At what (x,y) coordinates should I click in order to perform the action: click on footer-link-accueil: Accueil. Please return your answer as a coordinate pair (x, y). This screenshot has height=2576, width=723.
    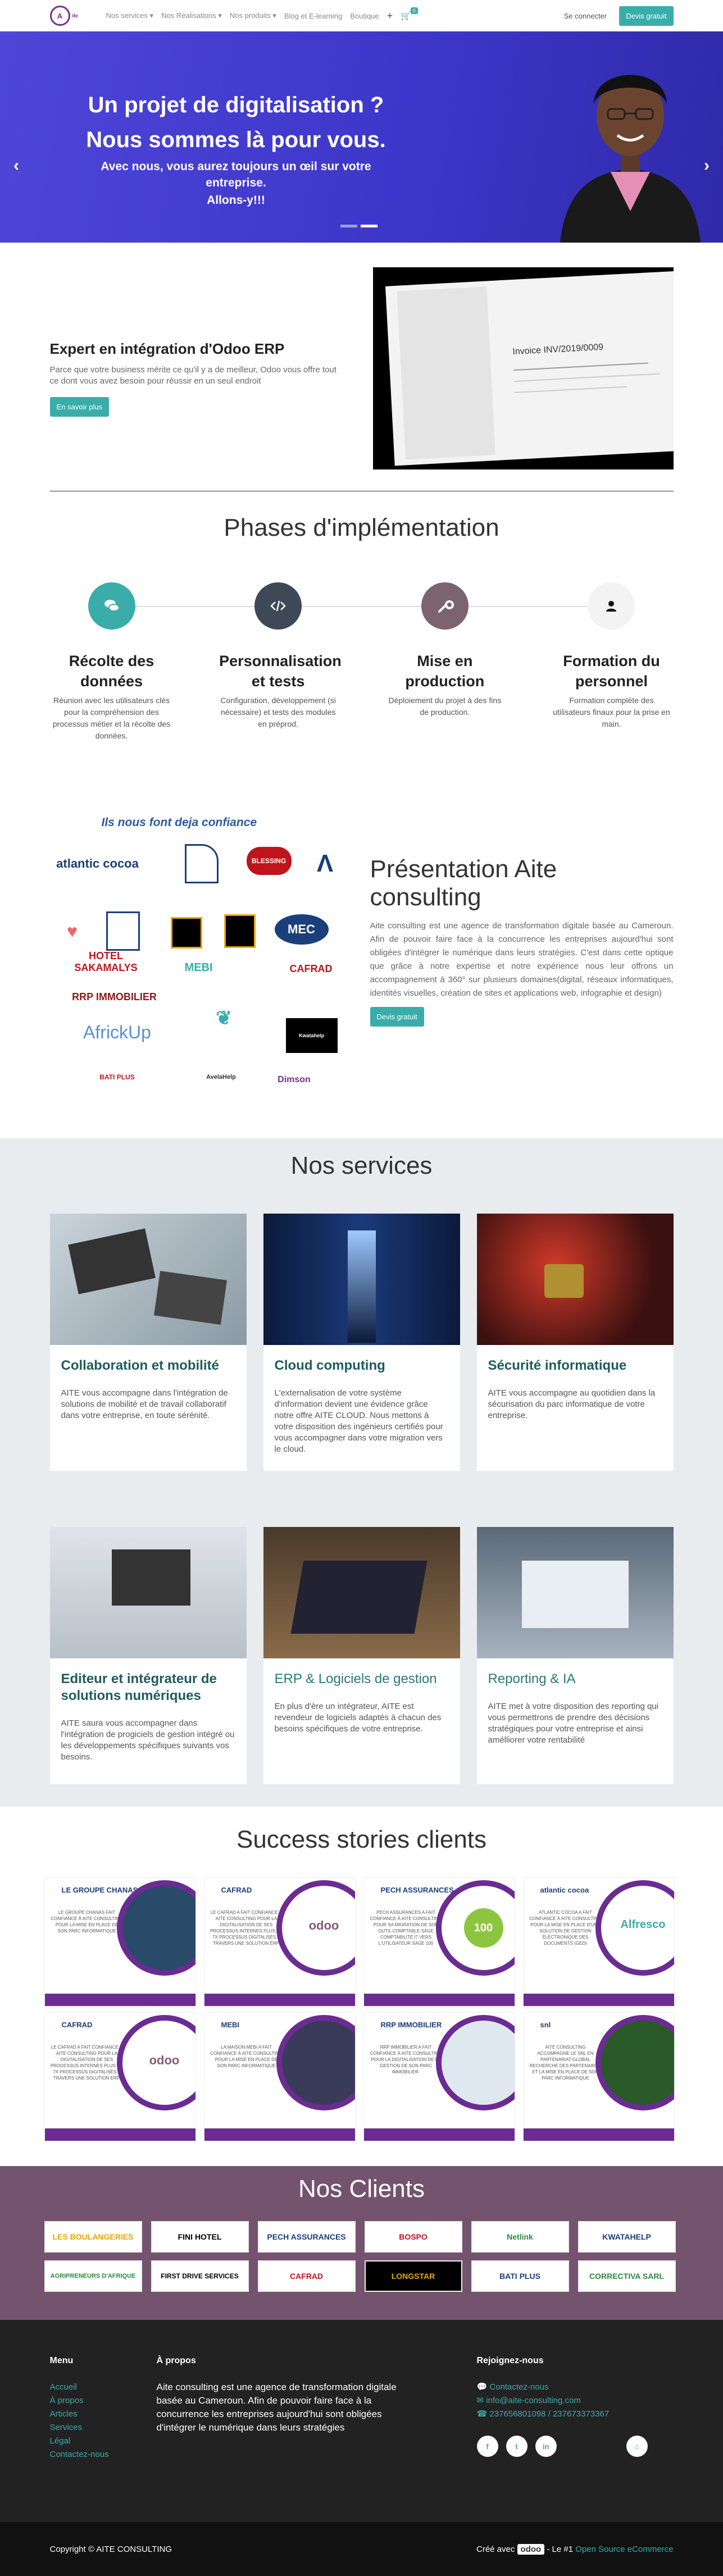
    Looking at the image, I should click on (103, 2387).